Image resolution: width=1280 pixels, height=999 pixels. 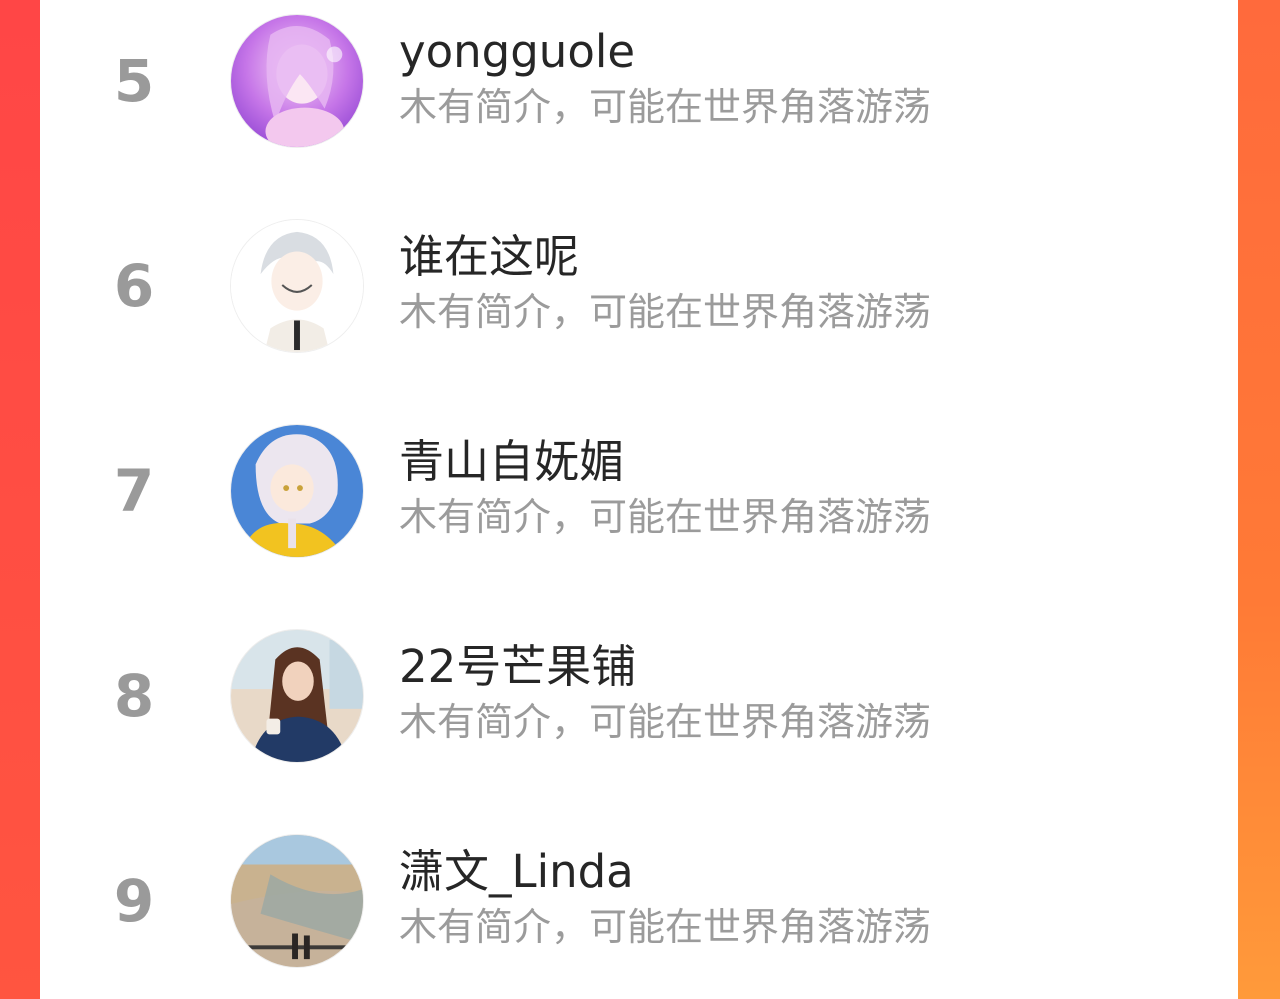 I want to click on anime-girl-purple-avatar-icon, so click(x=297, y=81).